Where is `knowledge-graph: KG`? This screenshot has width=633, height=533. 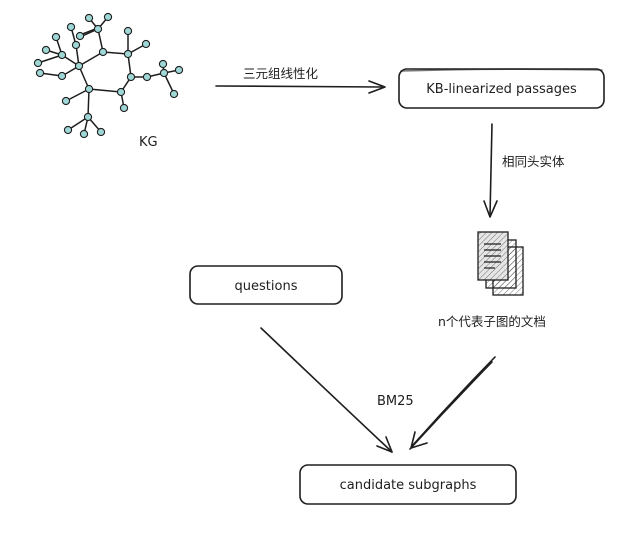
knowledge-graph: KG is located at coordinates (108, 81).